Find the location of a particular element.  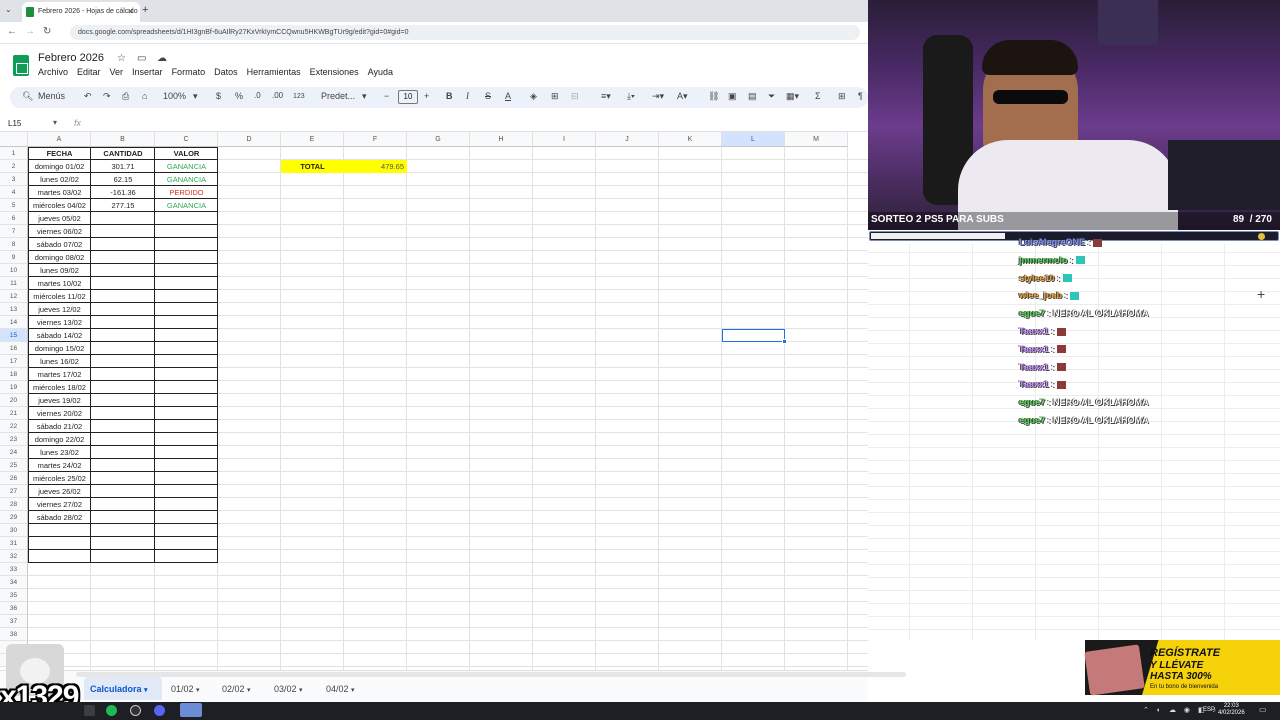

search-icon: 🔍︎ is located at coordinates (27, 96).